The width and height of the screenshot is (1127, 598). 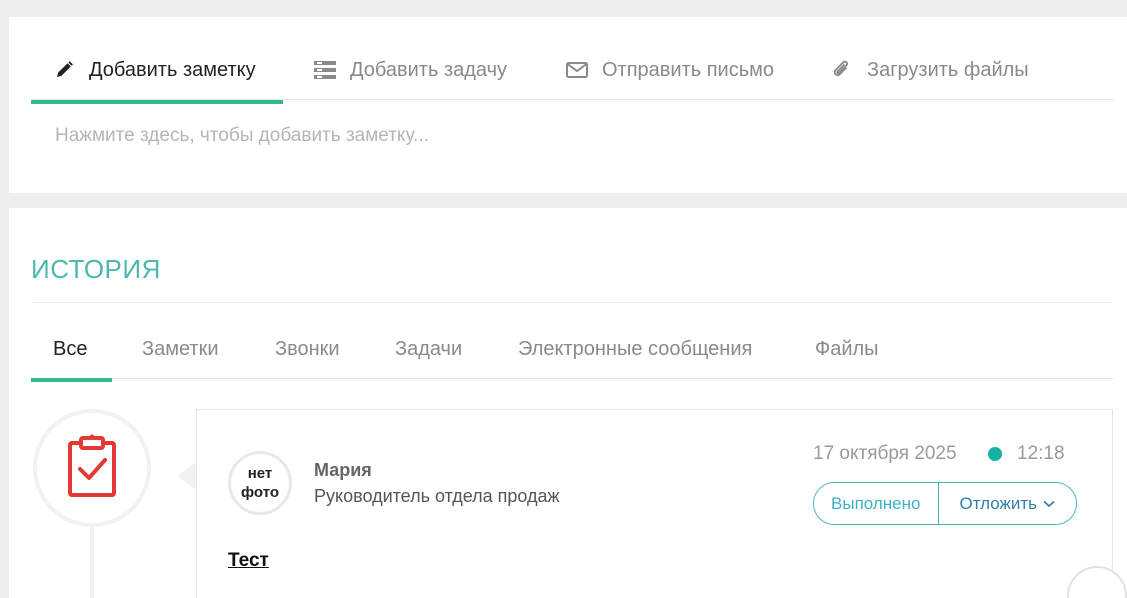 I want to click on entry-date: 17 октября 2025, so click(x=885, y=453).